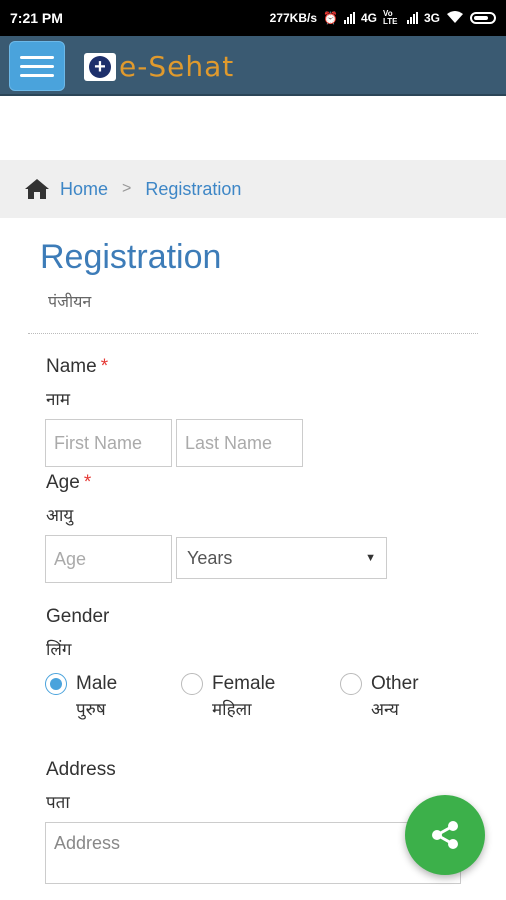  I want to click on age-label-hindi: आयु, so click(60, 515).